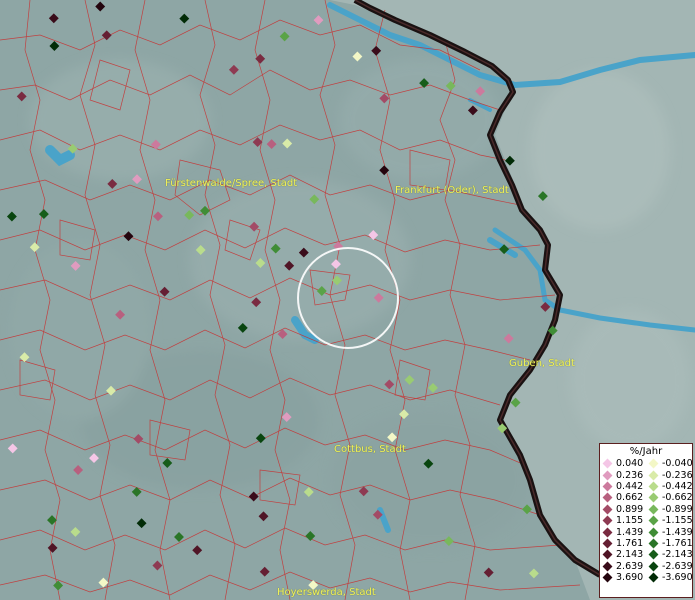 The height and width of the screenshot is (600, 695). What do you see at coordinates (452, 190) in the screenshot?
I see `city-label-frankfurt: Frankfurt (Oder), Stadt` at bounding box center [452, 190].